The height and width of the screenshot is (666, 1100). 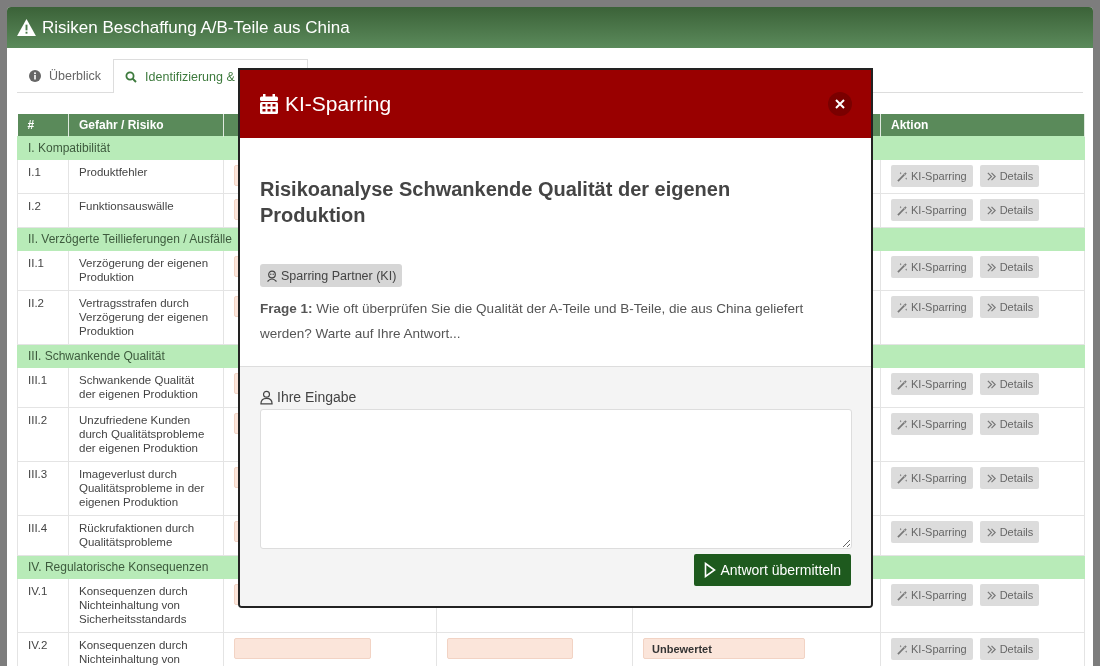 I want to click on submit-button: Antwort übermitteln, so click(x=772, y=570).